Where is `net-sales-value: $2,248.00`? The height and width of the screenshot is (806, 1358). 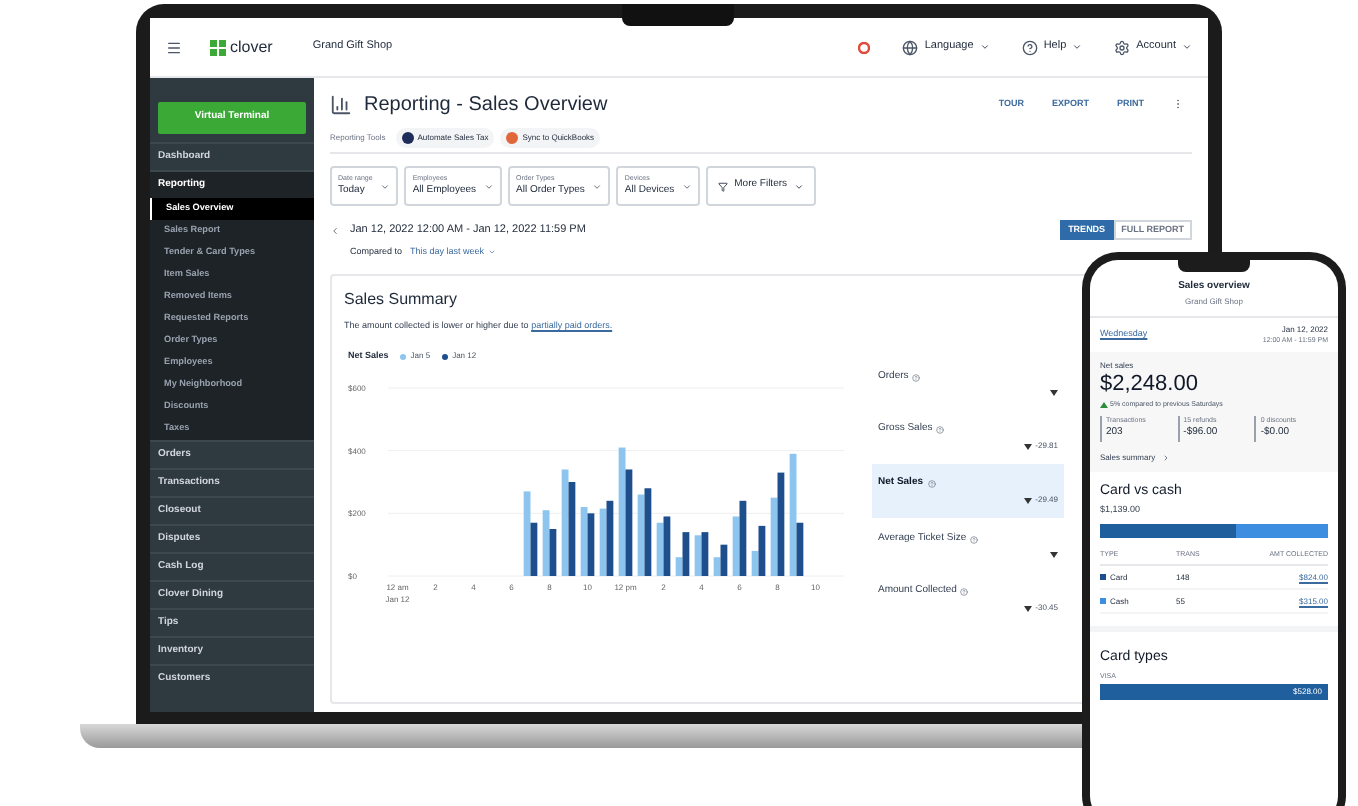
net-sales-value: $2,248.00 is located at coordinates (1150, 385).